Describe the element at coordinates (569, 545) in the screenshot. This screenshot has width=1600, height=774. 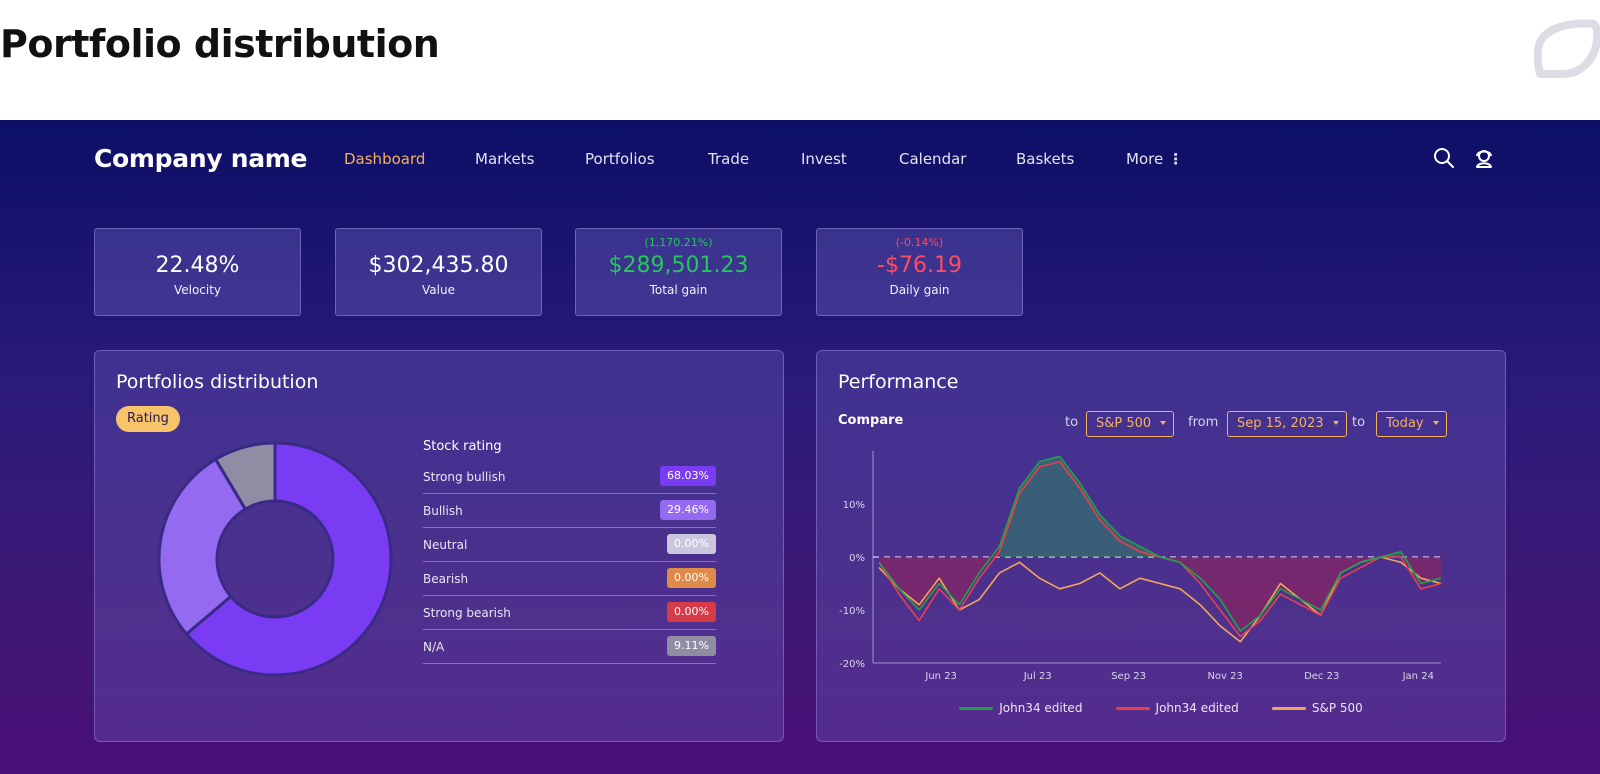
I see `rating-row-neutral: Neutral 0.00%` at that location.